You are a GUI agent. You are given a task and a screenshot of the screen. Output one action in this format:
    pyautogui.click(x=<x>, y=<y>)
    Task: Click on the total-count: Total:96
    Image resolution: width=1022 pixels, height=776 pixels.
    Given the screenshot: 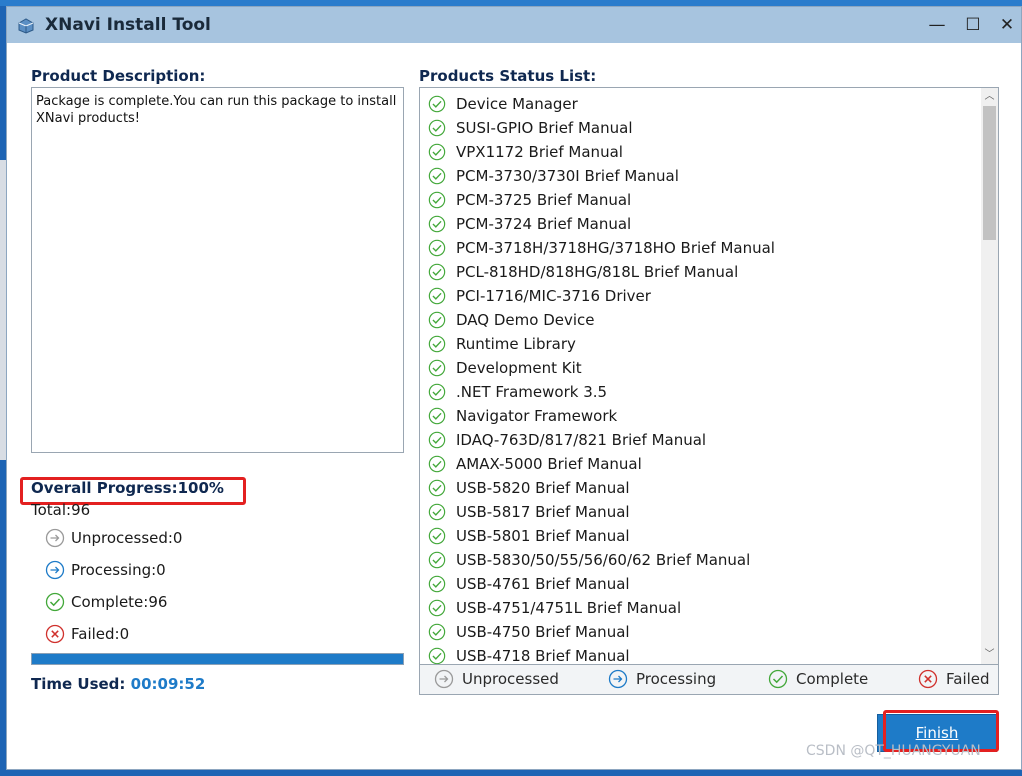 What is the action you would take?
    pyautogui.click(x=61, y=510)
    